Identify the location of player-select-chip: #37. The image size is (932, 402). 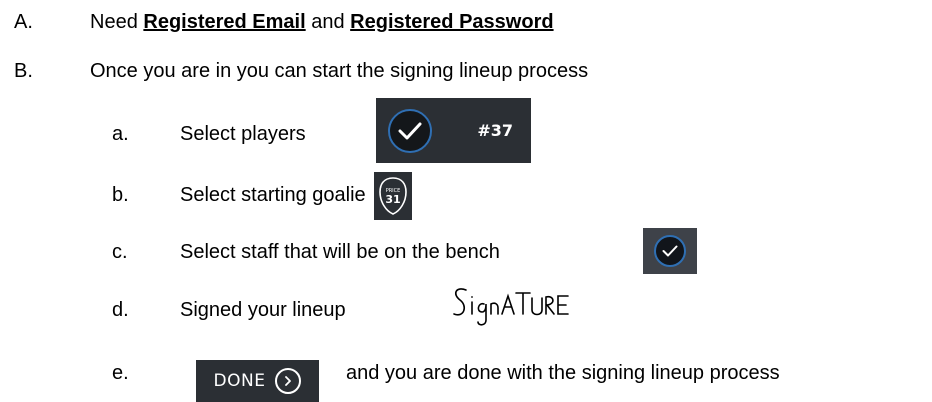
(453, 130).